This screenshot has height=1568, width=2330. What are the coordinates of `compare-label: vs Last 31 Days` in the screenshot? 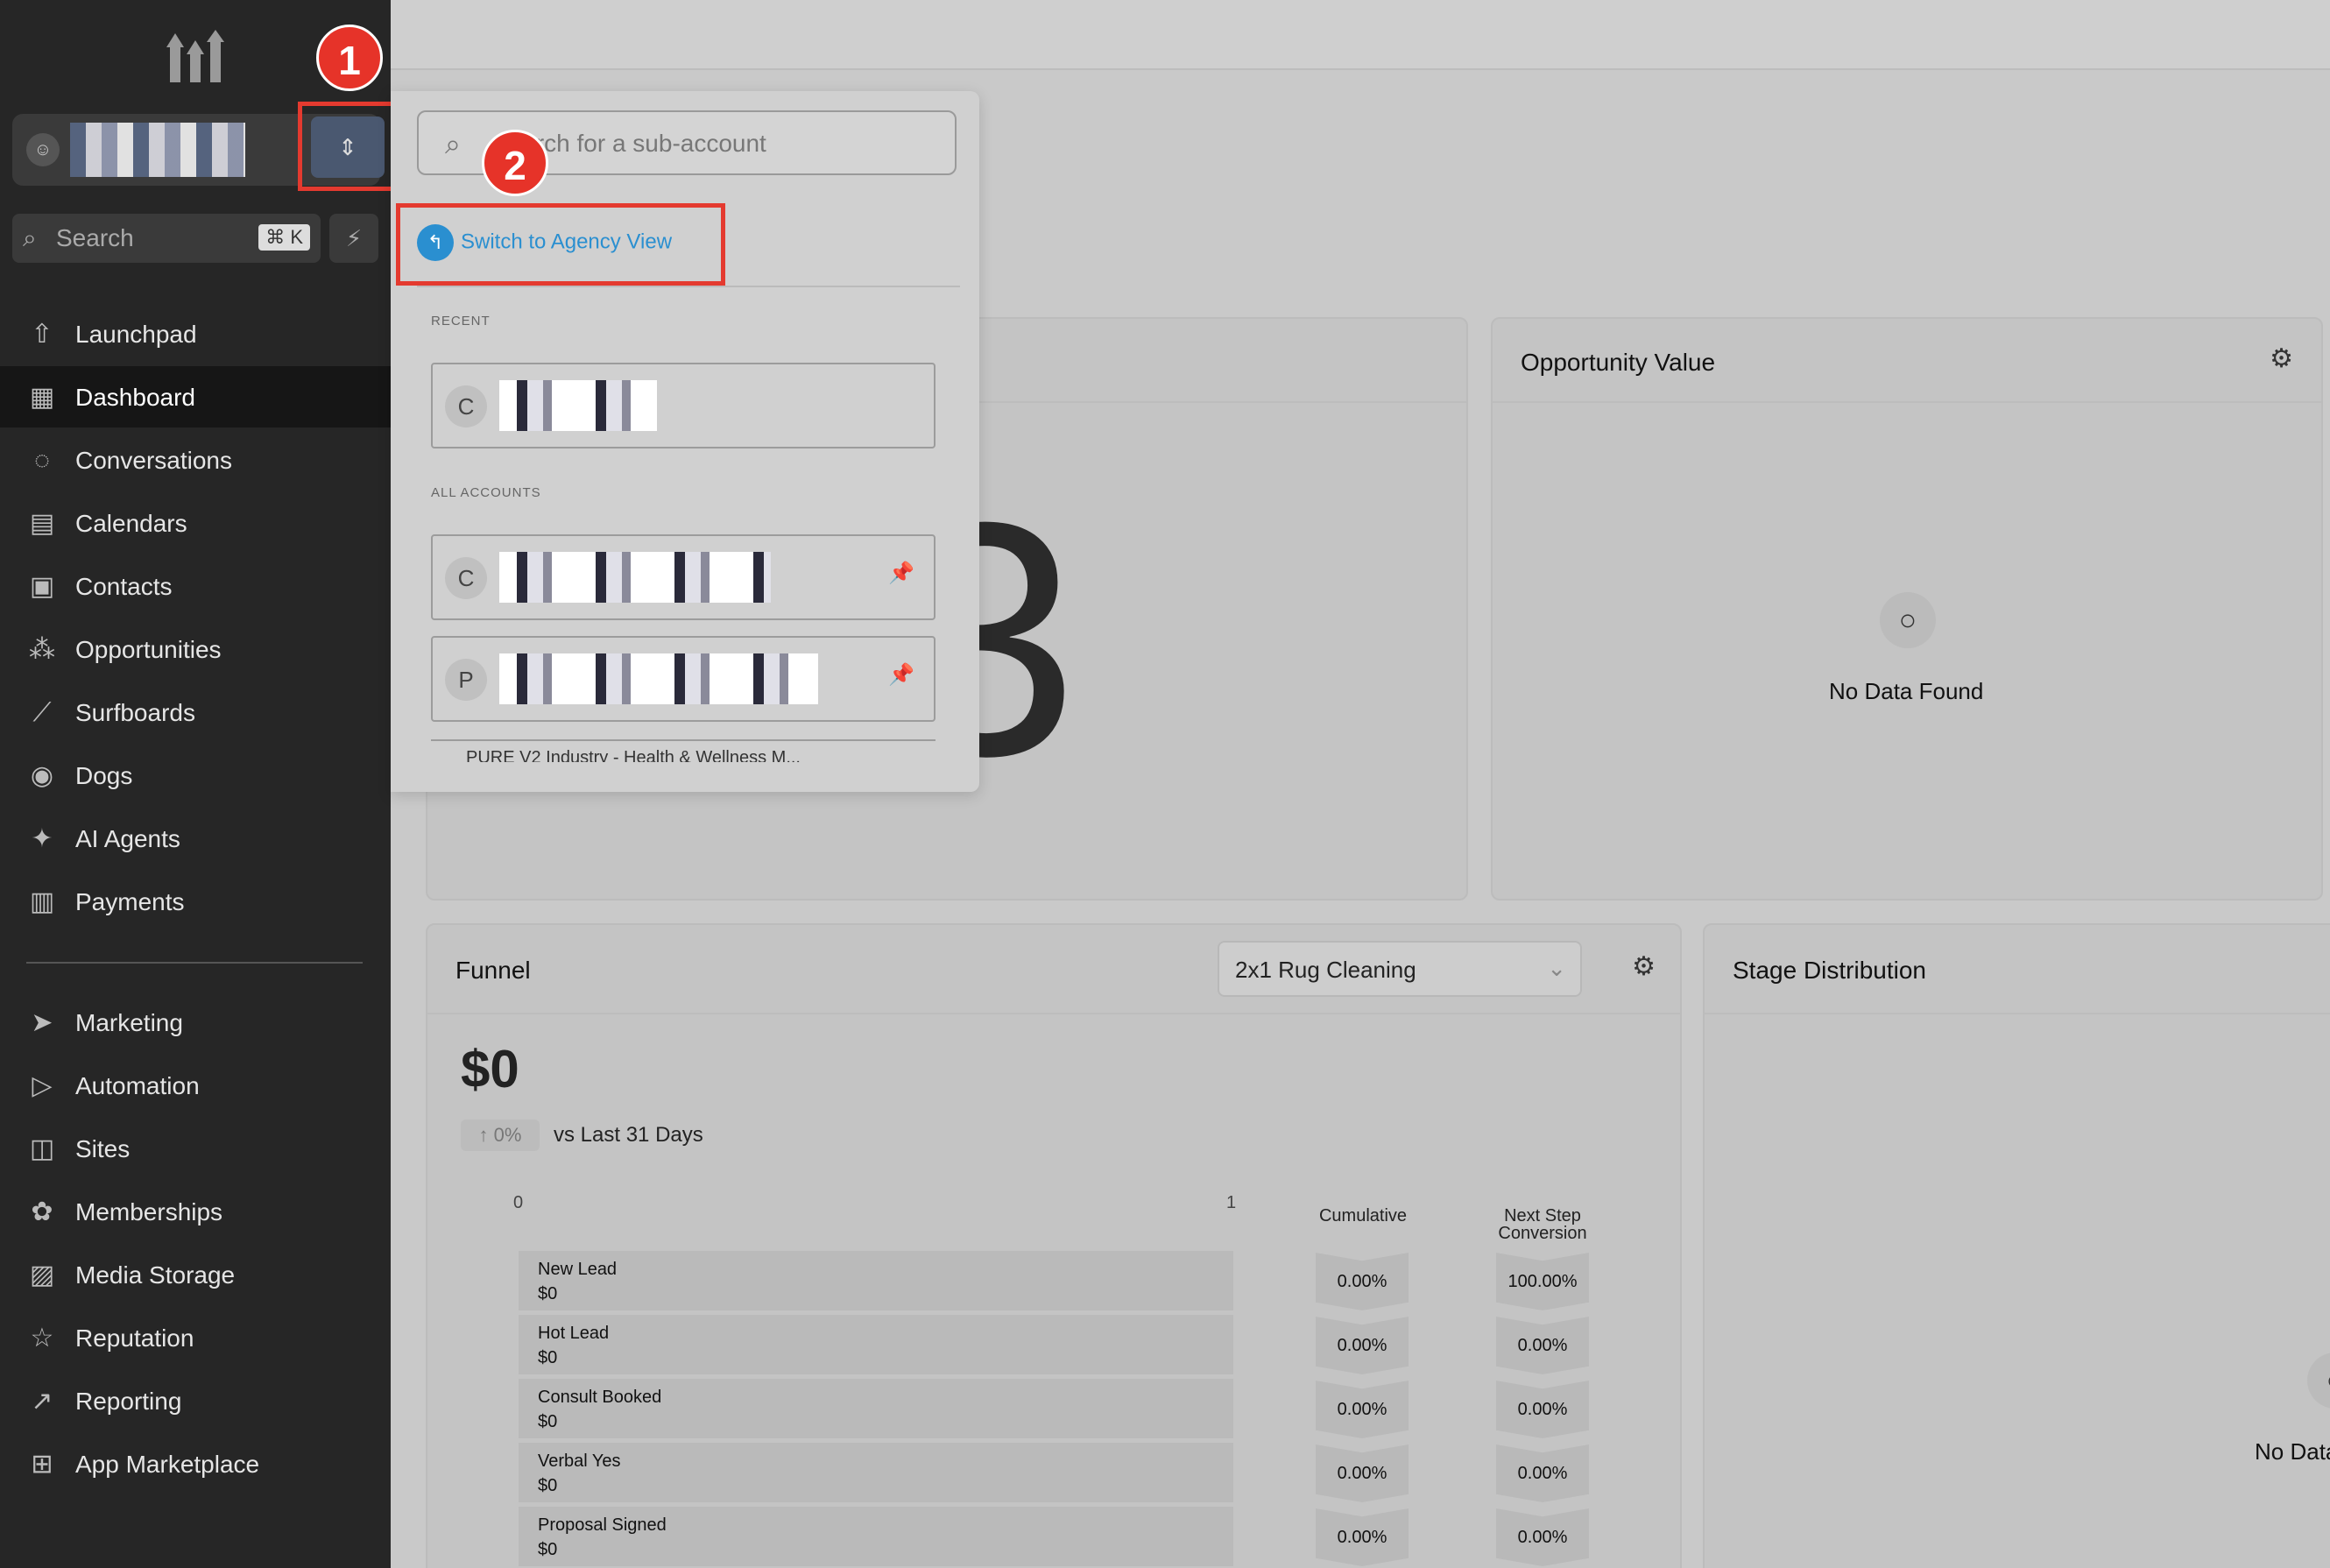 It's located at (628, 1135).